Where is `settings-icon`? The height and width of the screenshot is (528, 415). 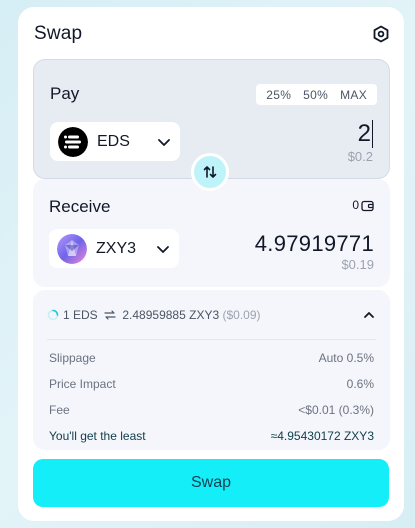 settings-icon is located at coordinates (381, 34).